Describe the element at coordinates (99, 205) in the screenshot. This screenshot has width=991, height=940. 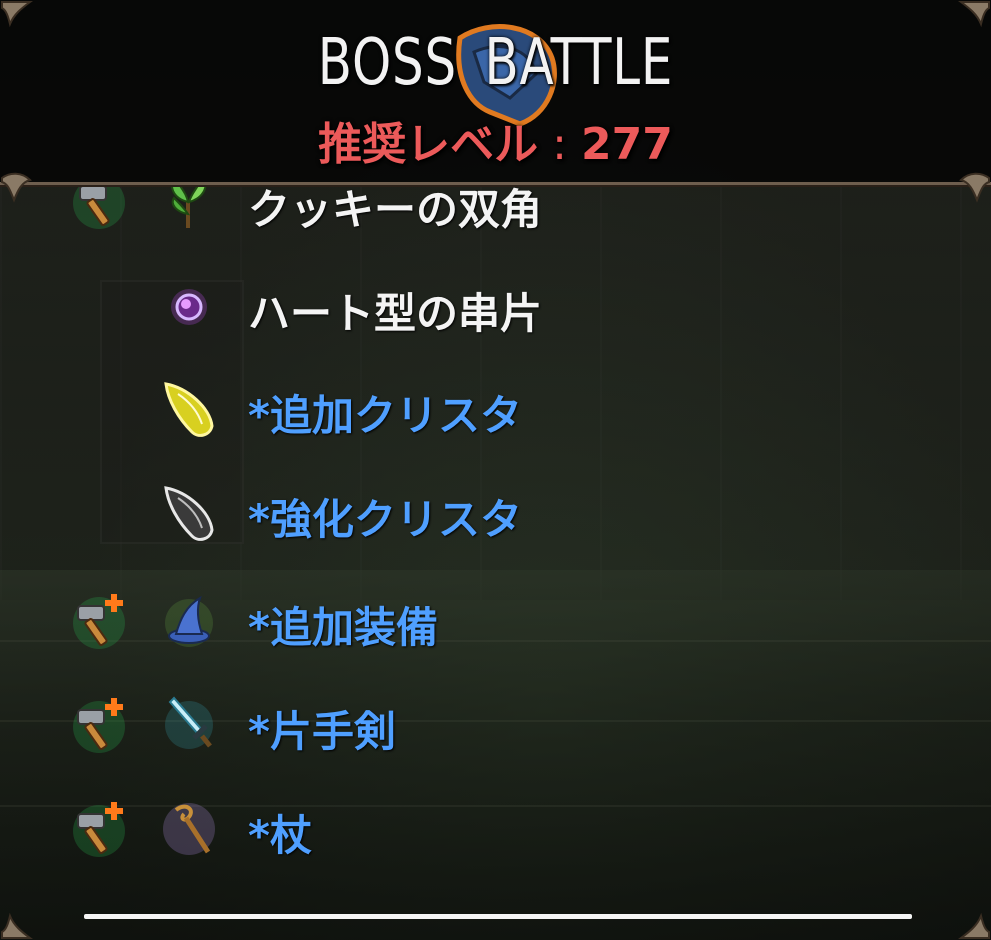
I see `hammer-drop-icon: Drop` at that location.